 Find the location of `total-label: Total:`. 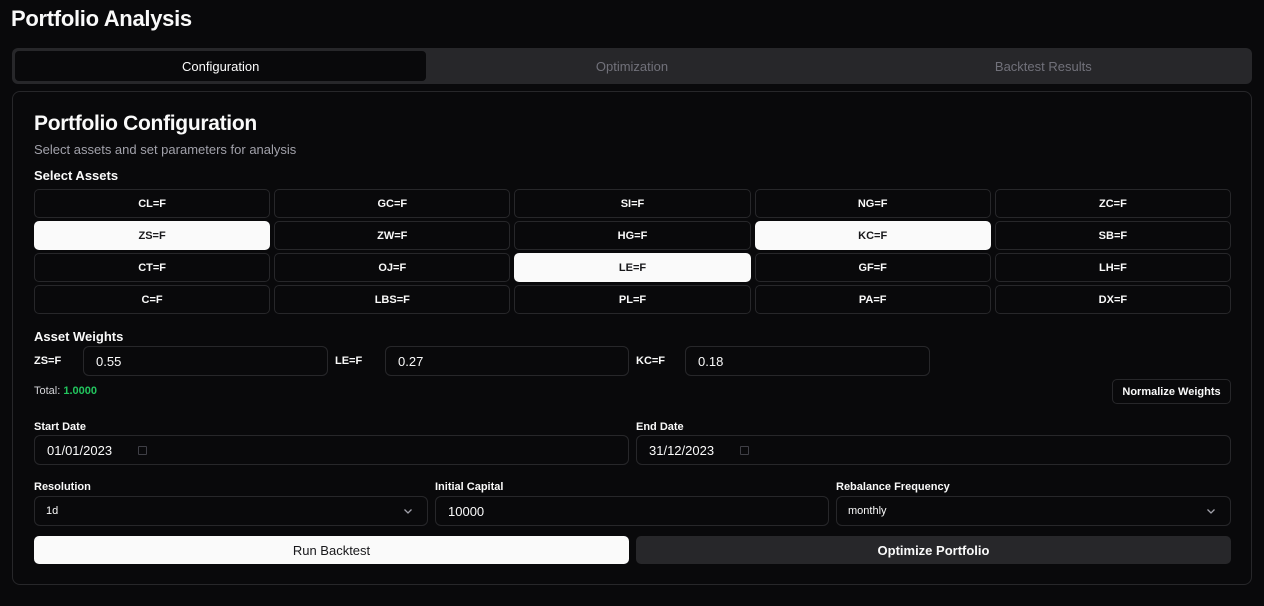

total-label: Total: is located at coordinates (47, 391).